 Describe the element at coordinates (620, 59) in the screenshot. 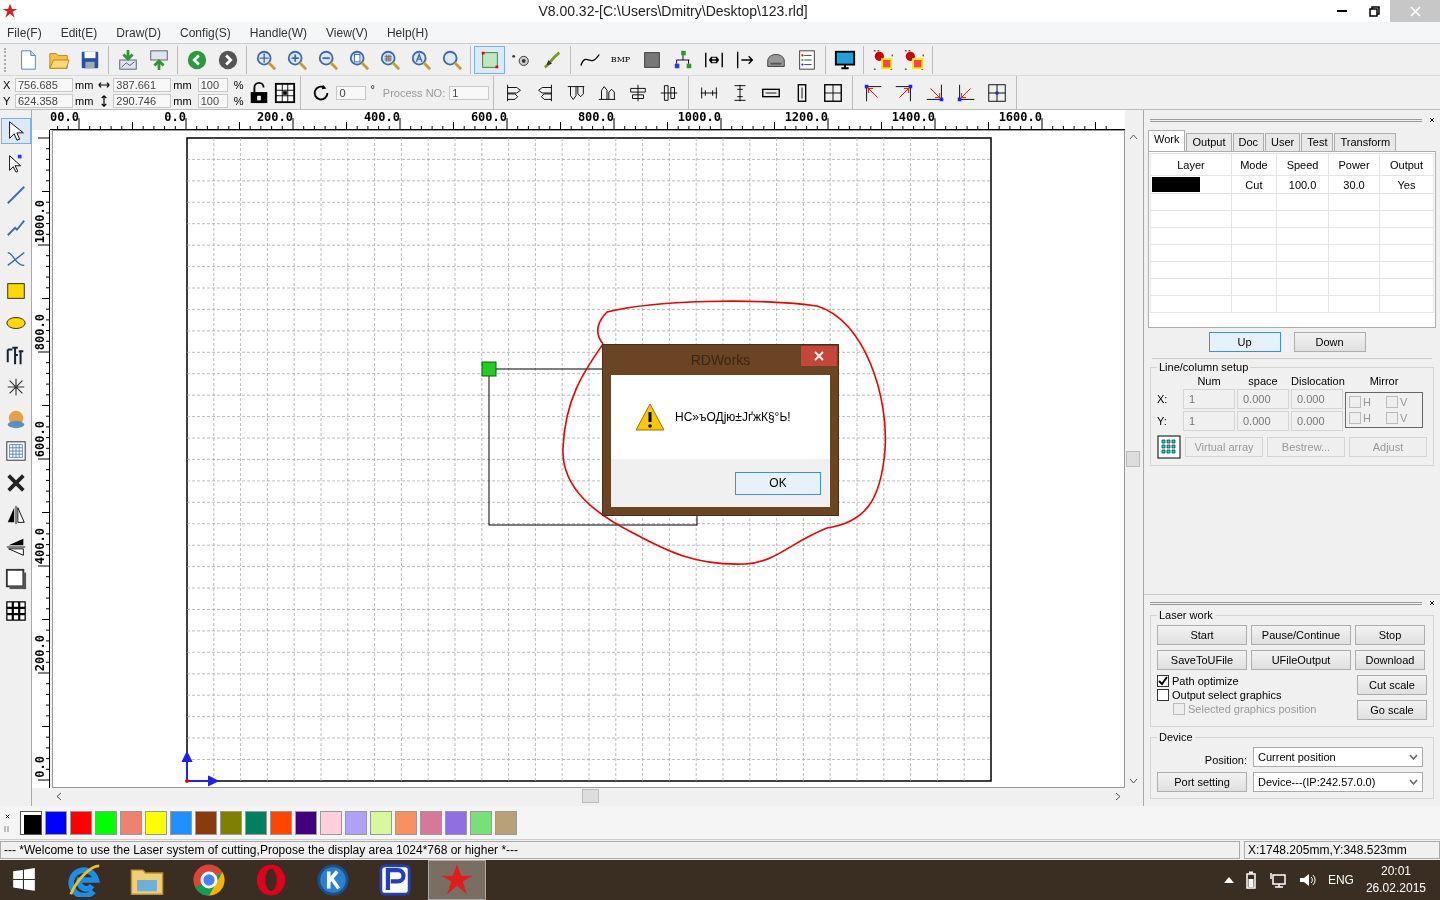

I see `bitmap-tool: BMP` at that location.